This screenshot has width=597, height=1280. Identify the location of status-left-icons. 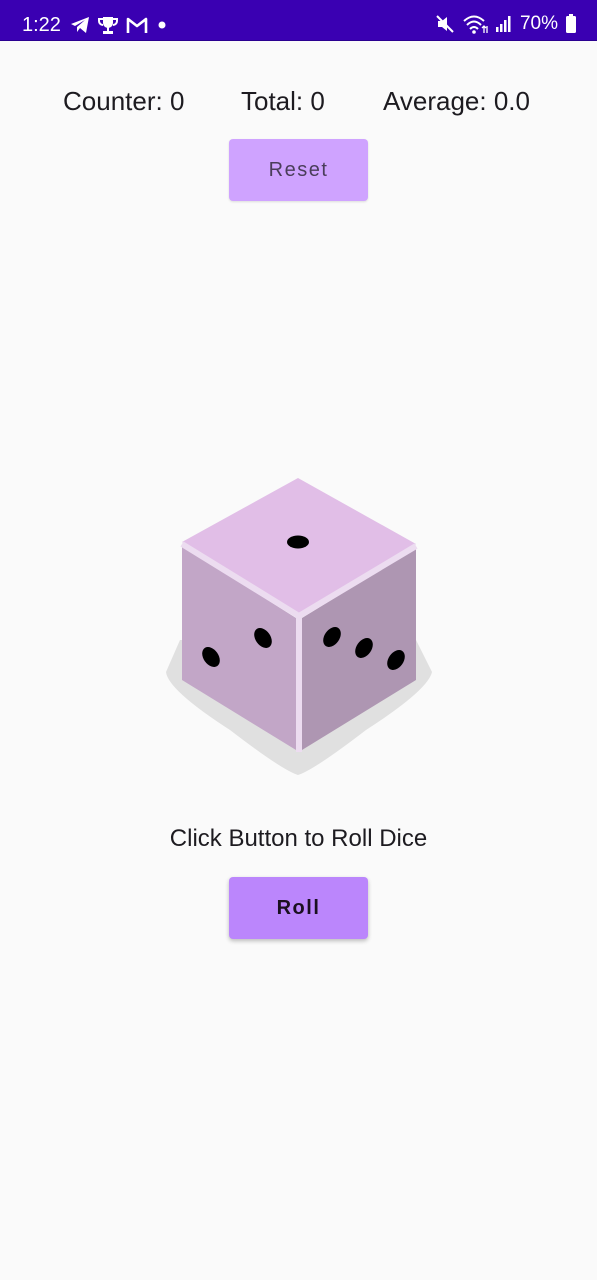
(119, 25).